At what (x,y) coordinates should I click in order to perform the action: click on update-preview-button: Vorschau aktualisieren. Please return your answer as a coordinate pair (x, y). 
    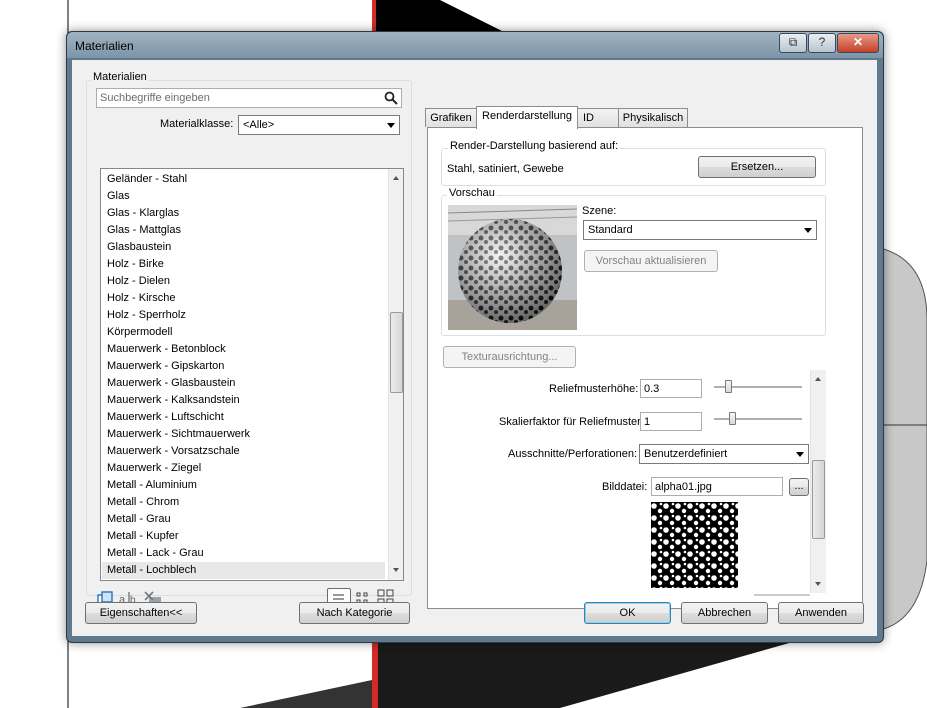
    Looking at the image, I should click on (651, 261).